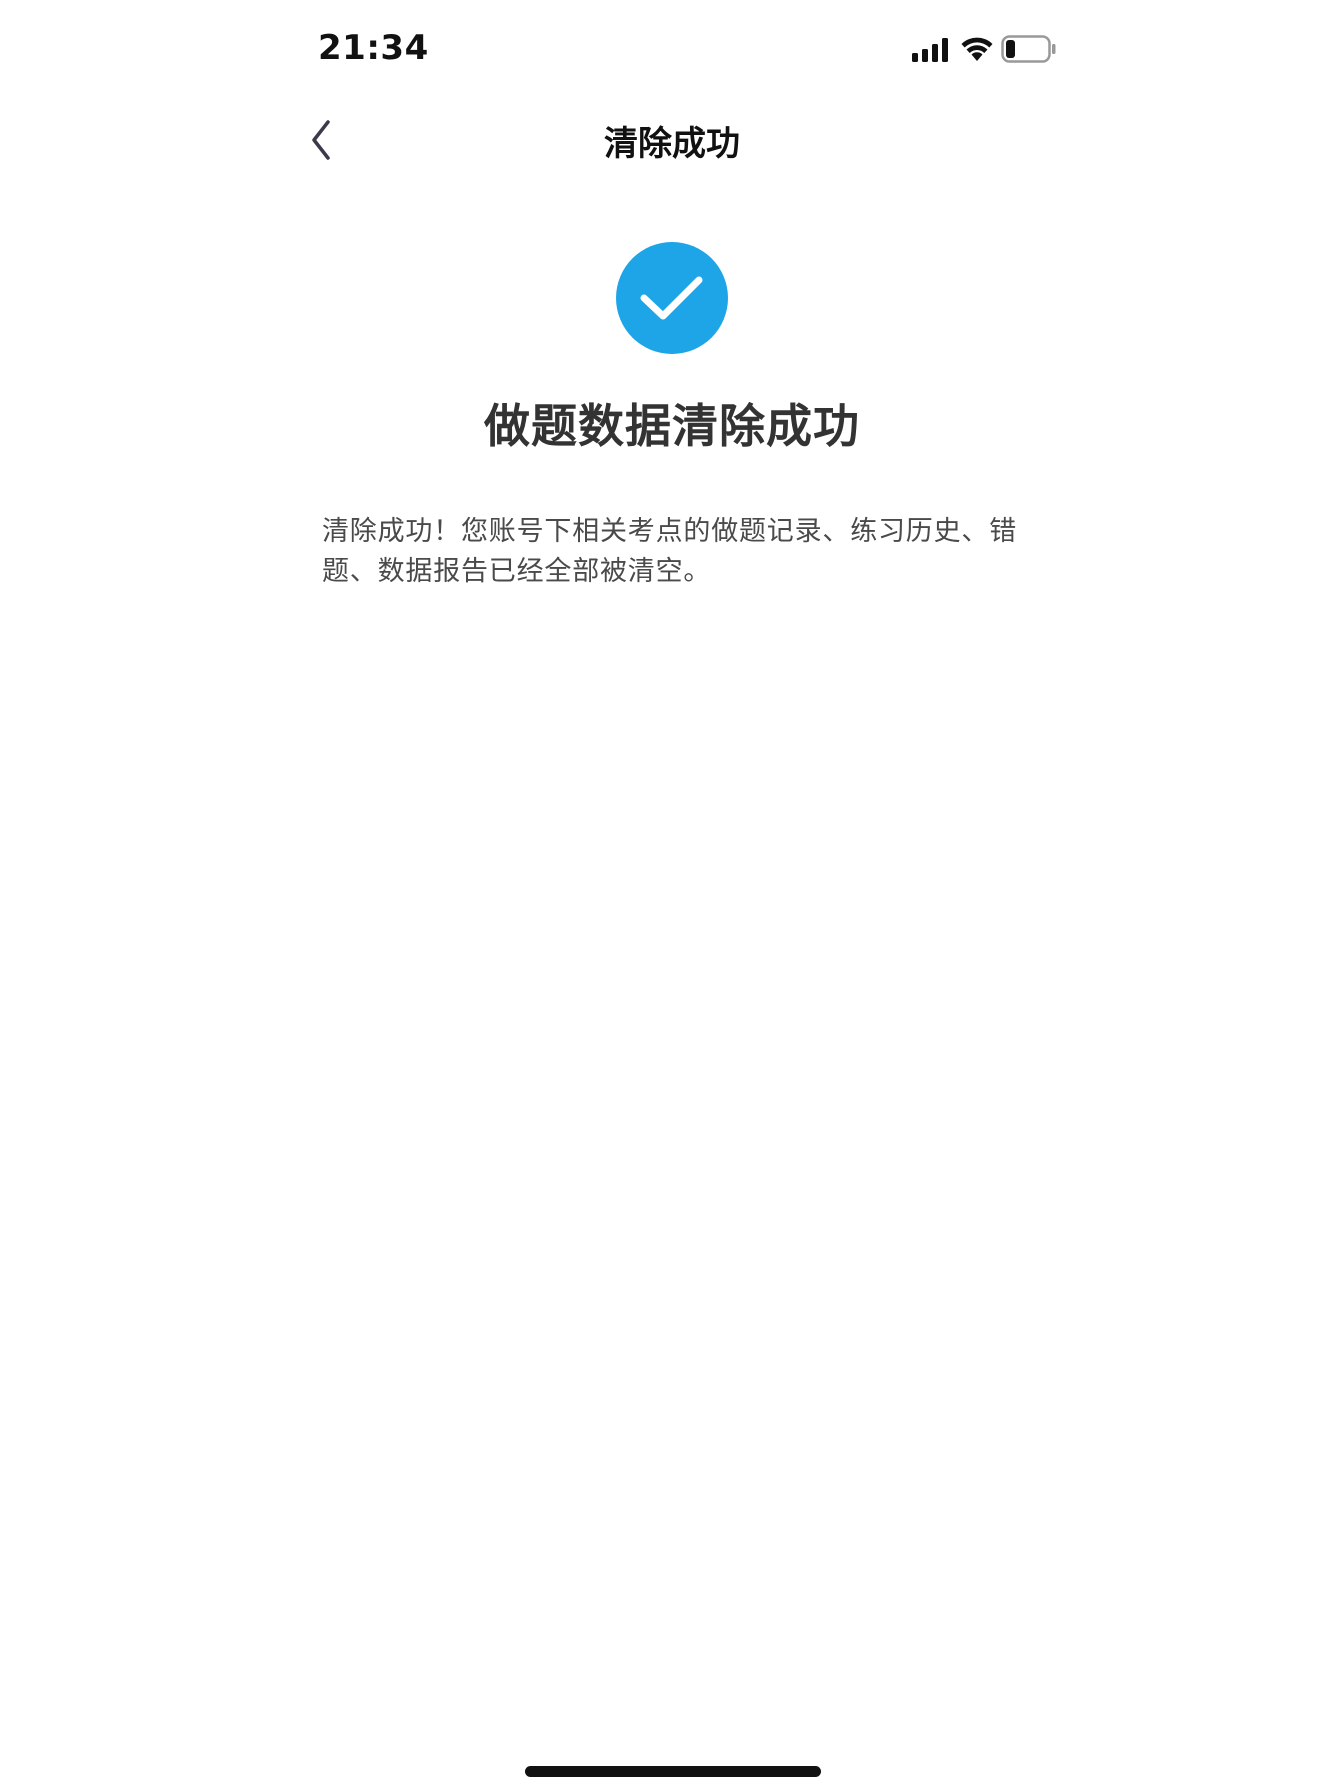  I want to click on success-checkmark, so click(672, 298).